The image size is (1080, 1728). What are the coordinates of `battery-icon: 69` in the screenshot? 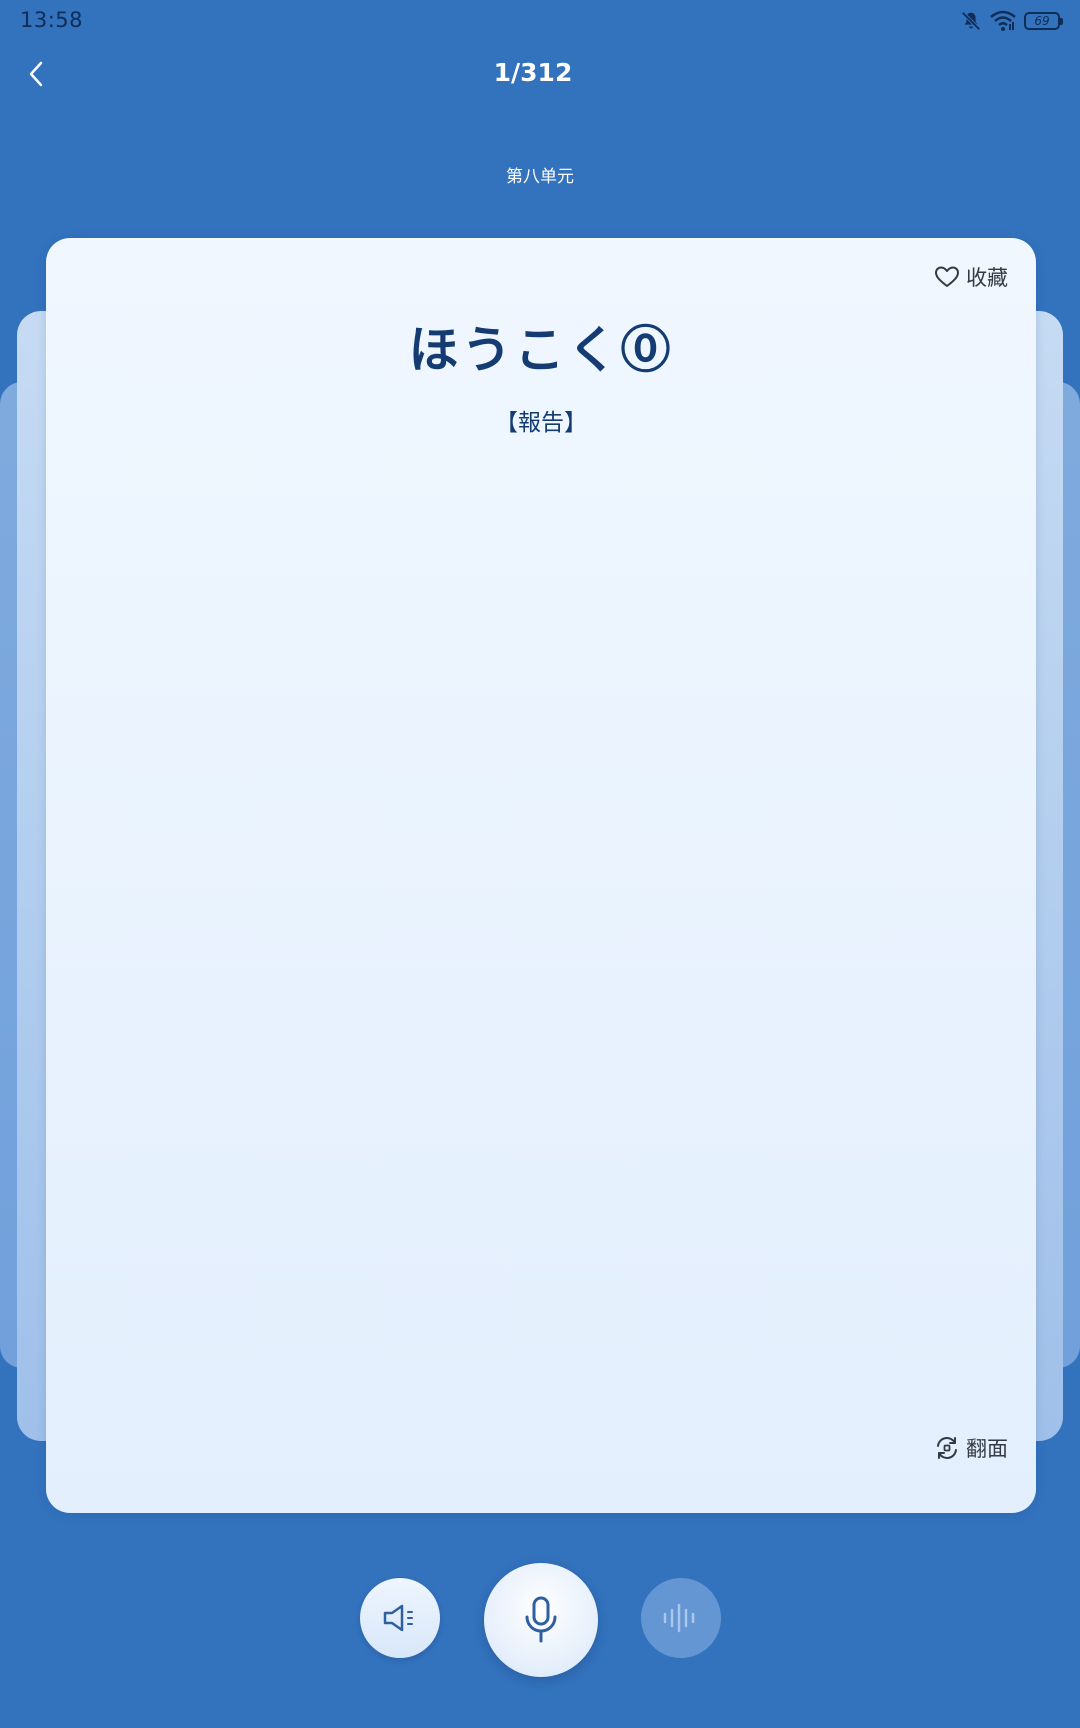 It's located at (1043, 21).